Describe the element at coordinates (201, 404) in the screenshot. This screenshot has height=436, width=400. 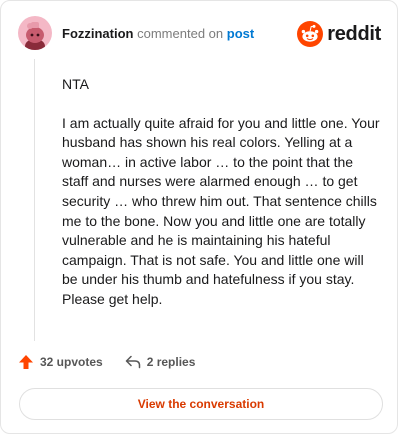
I see `view-conversation-button: View the conversation` at that location.